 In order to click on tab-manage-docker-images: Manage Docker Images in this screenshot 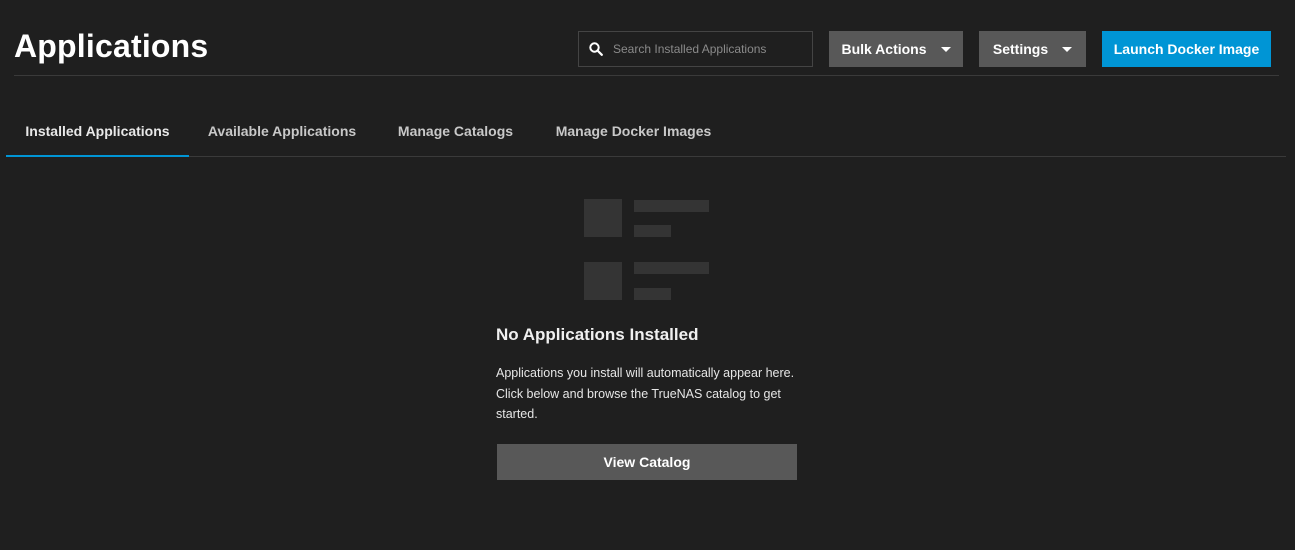, I will do `click(633, 131)`.